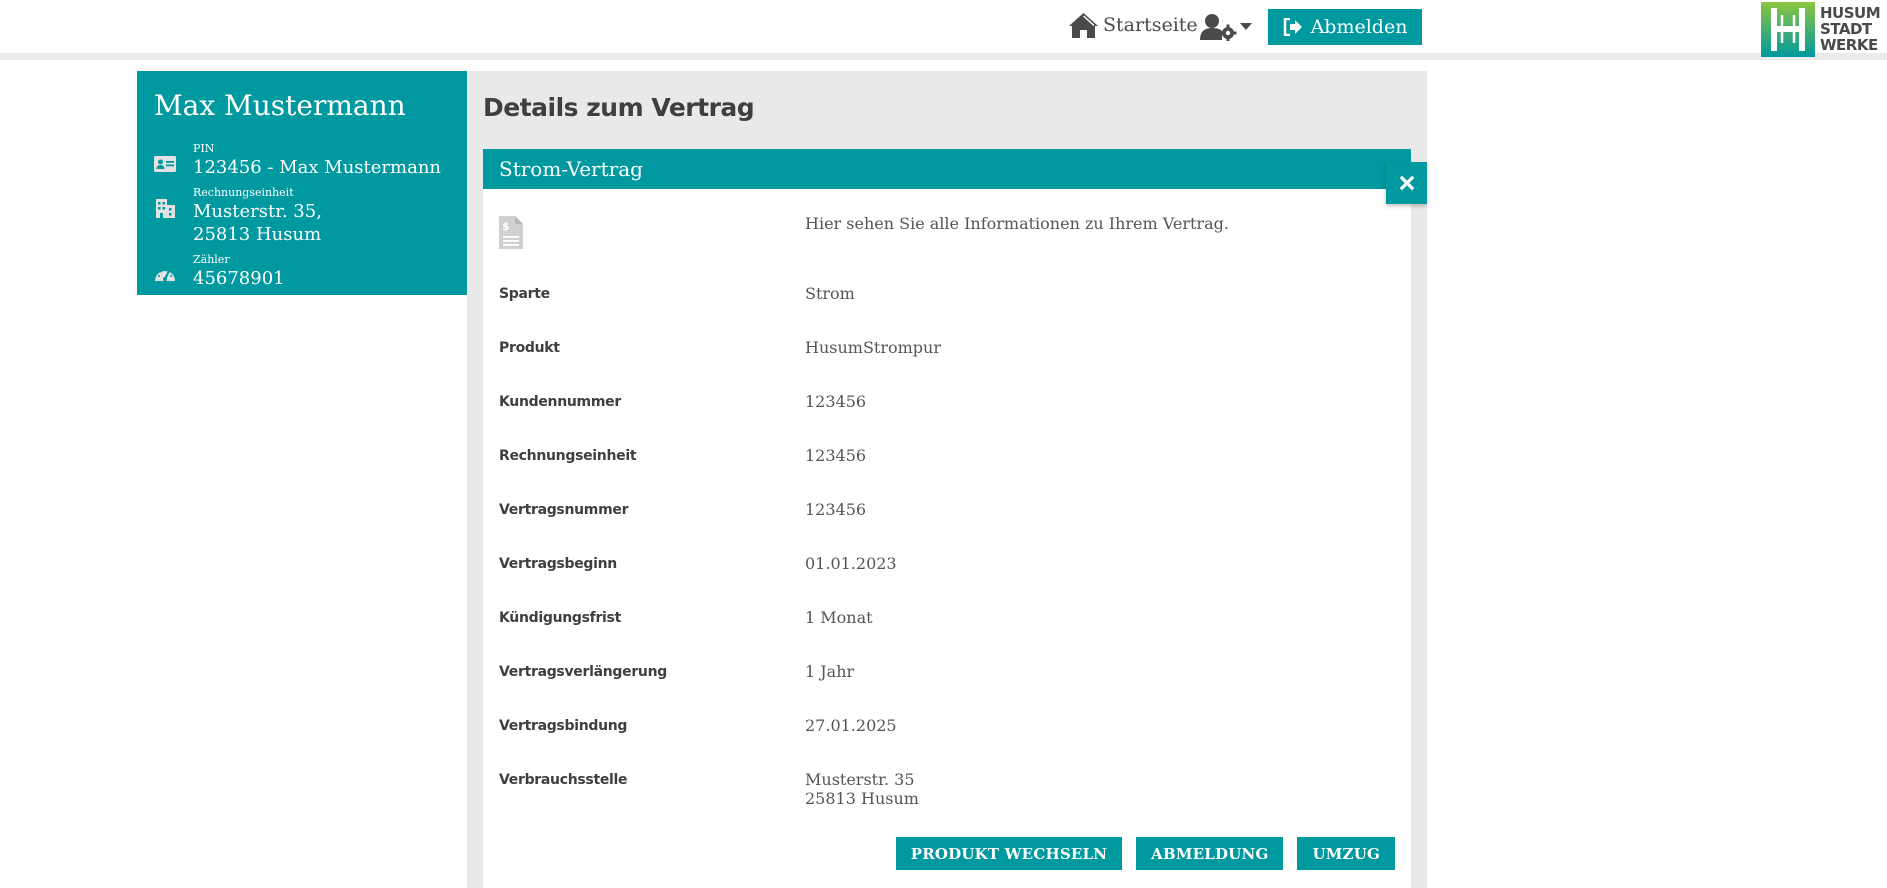 The image size is (1887, 888). Describe the element at coordinates (1150, 25) in the screenshot. I see `home-link-label: Startseite` at that location.